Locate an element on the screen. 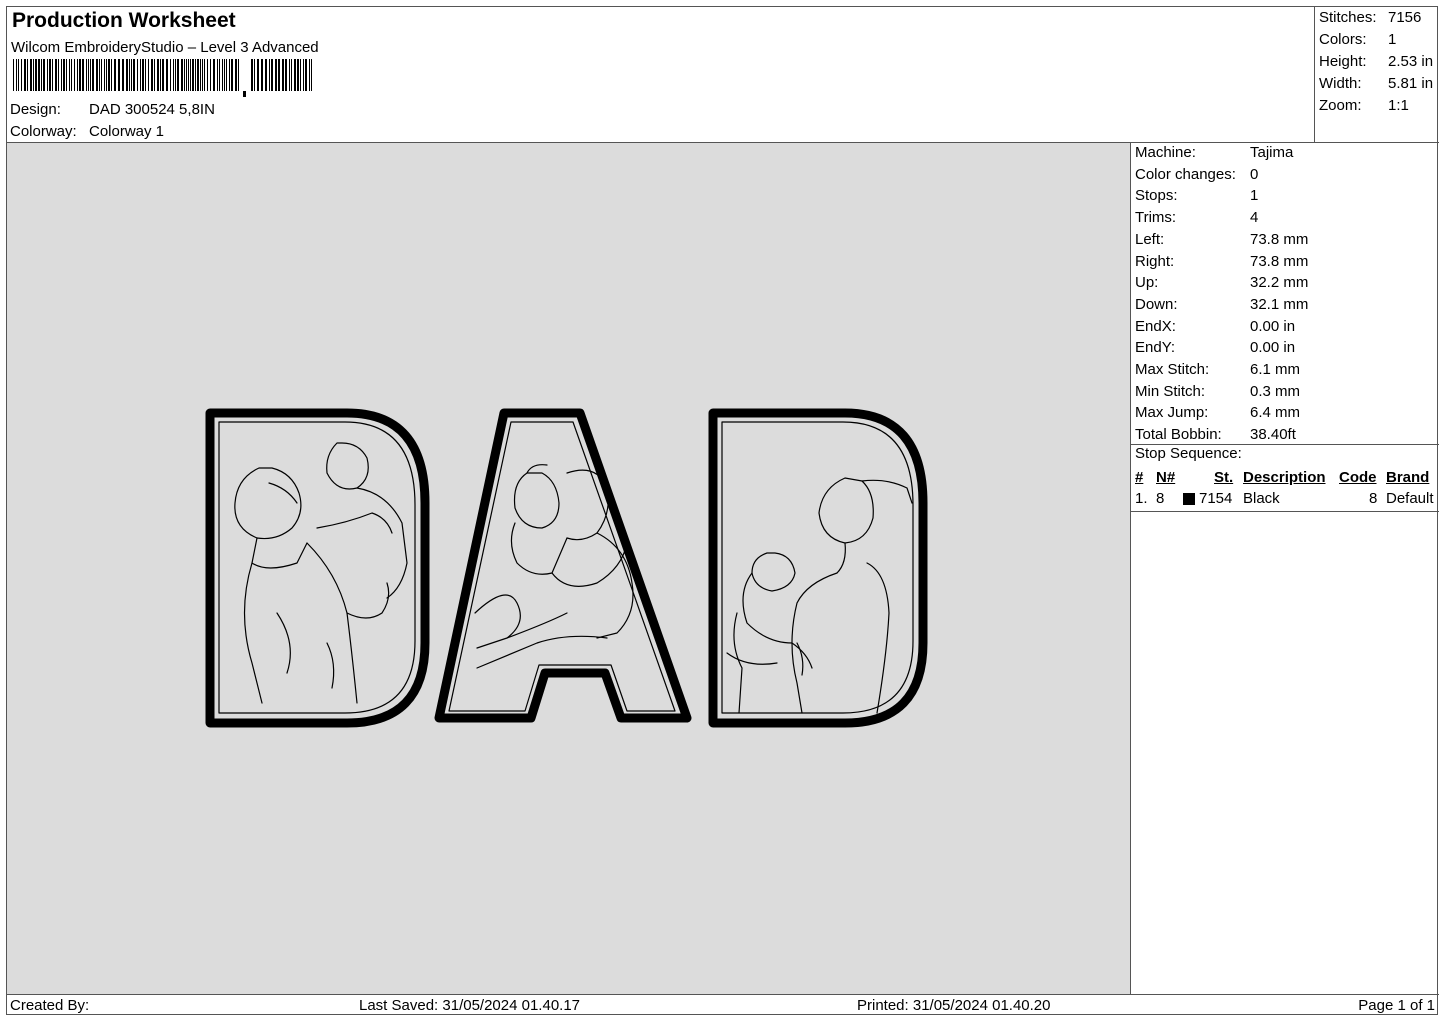 The width and height of the screenshot is (1445, 1021). info-row: Trims: 4 is located at coordinates (1196, 217).